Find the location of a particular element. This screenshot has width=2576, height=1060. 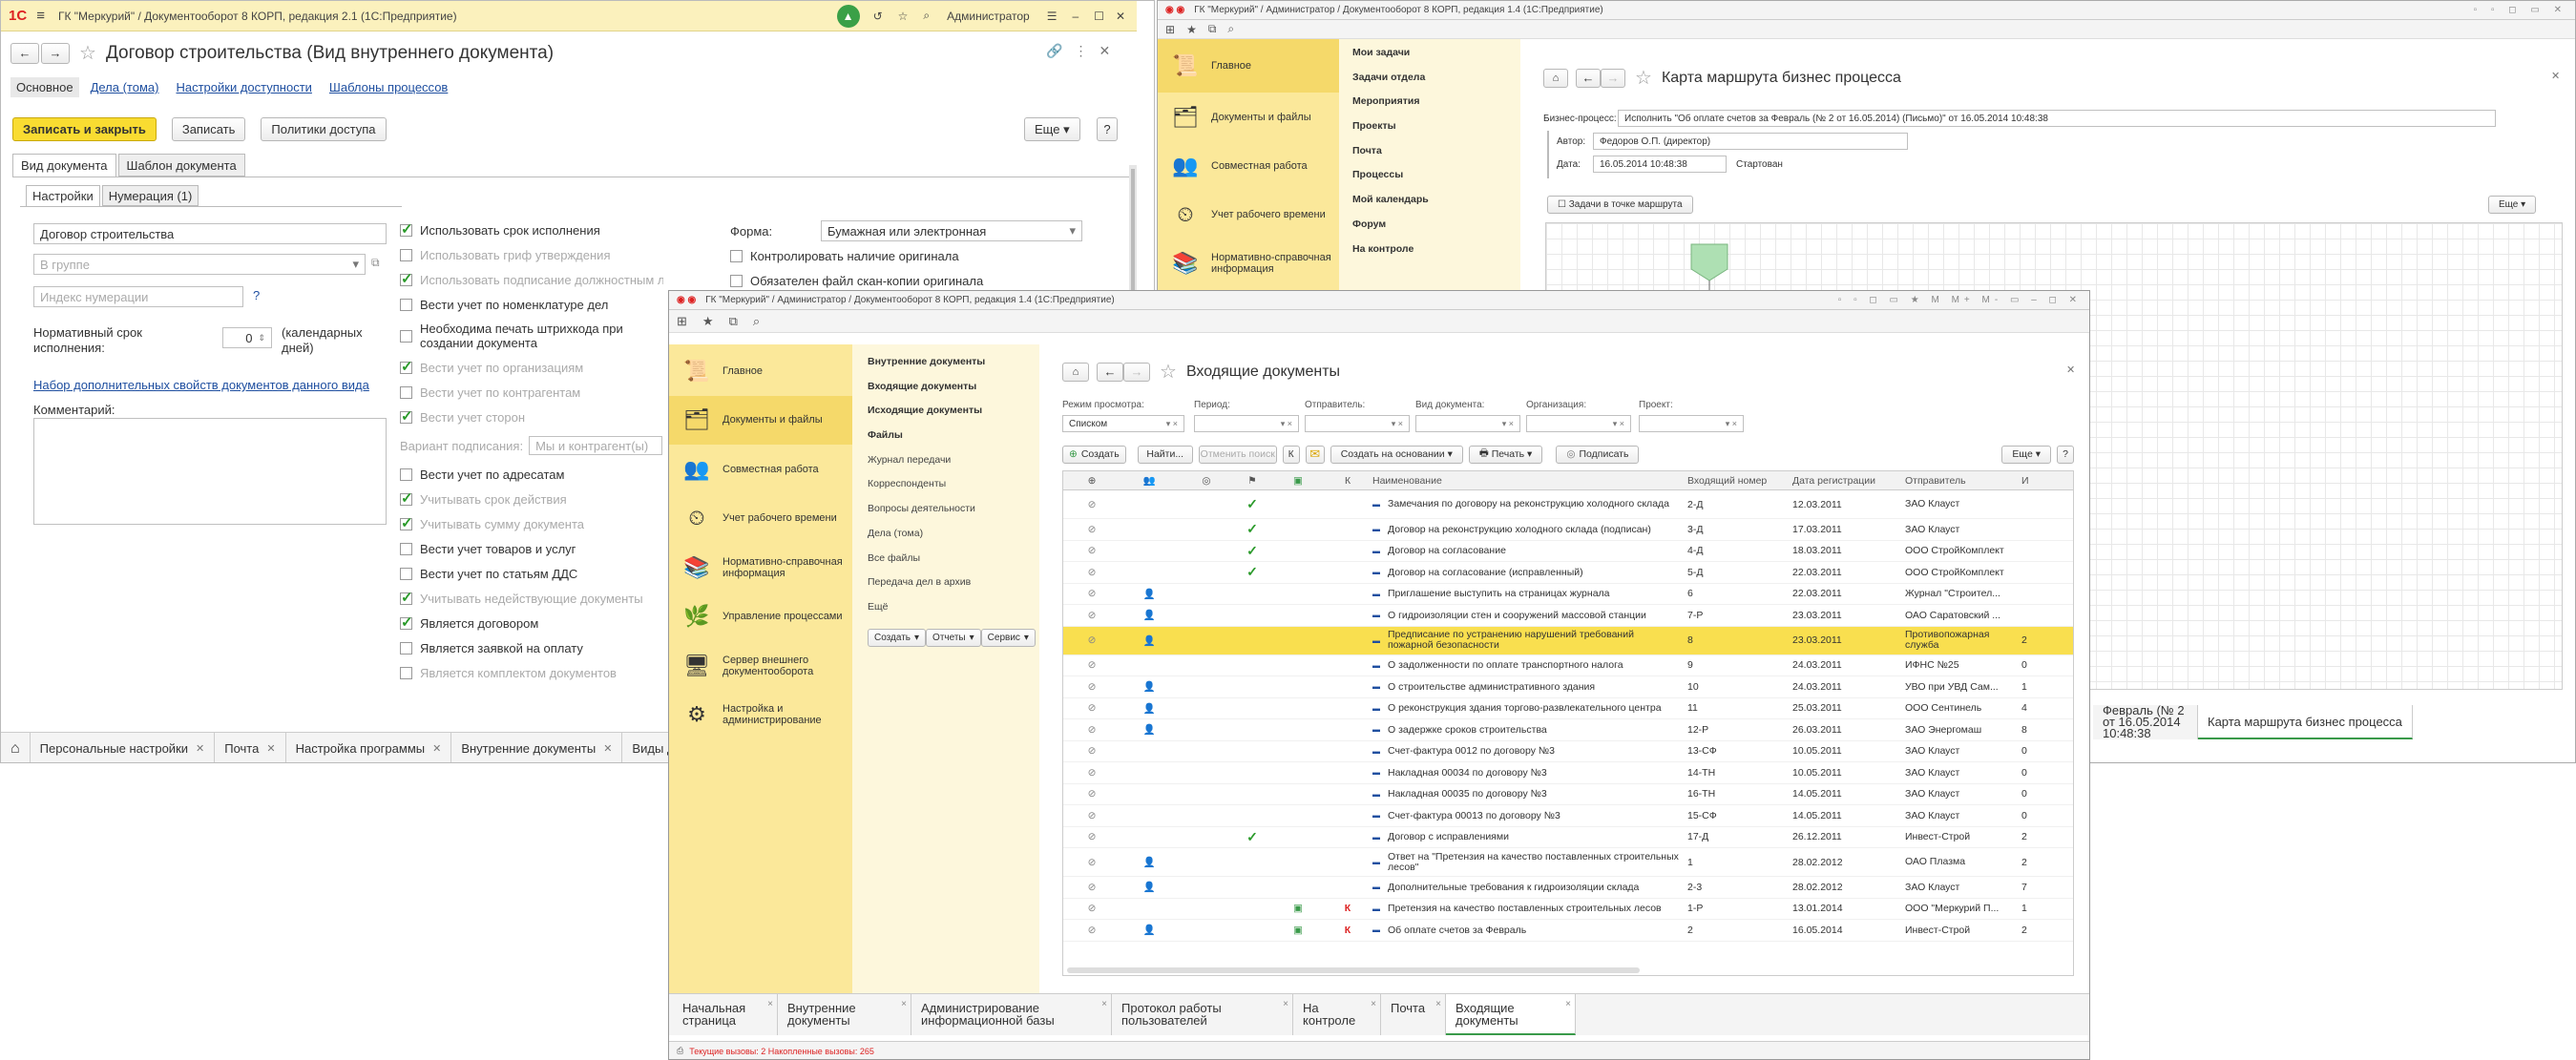

bottom-tab: Протокол работы пользователей × is located at coordinates (1202, 1014).